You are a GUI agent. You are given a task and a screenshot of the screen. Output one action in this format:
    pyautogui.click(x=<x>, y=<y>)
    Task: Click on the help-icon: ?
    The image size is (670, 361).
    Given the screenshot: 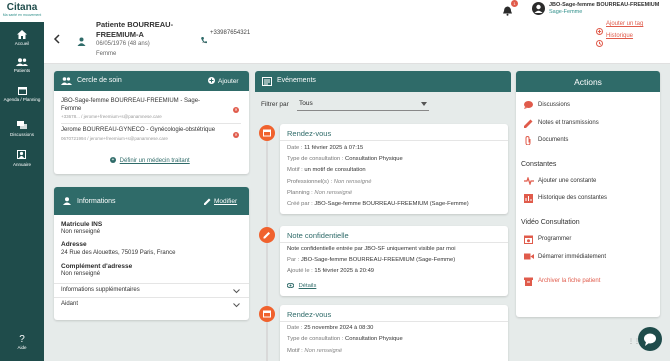 What is the action you would take?
    pyautogui.click(x=22, y=339)
    